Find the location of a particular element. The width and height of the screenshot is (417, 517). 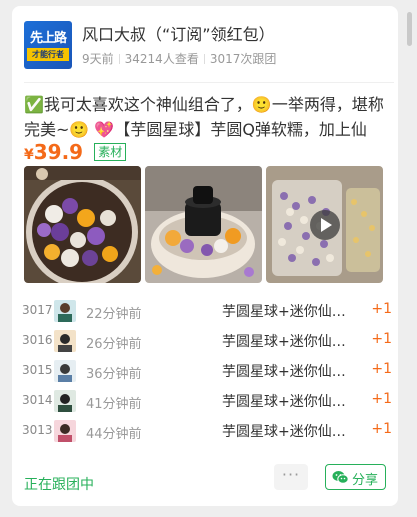

follower-row: 3015 36分钟前 芋圆星球+迷你仙草冻 +1 is located at coordinates (207, 371).